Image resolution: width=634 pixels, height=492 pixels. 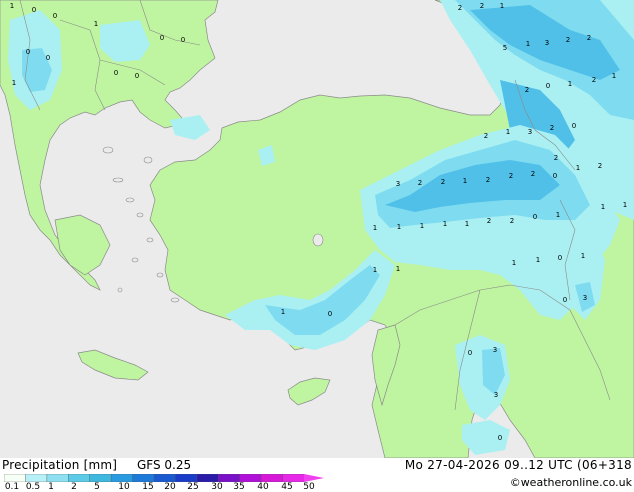 I want to click on legend-label: 50, so click(x=309, y=487).